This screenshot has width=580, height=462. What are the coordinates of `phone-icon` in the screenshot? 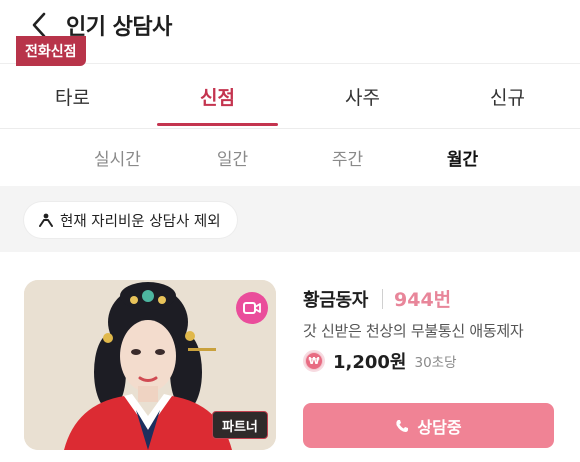 It's located at (402, 425).